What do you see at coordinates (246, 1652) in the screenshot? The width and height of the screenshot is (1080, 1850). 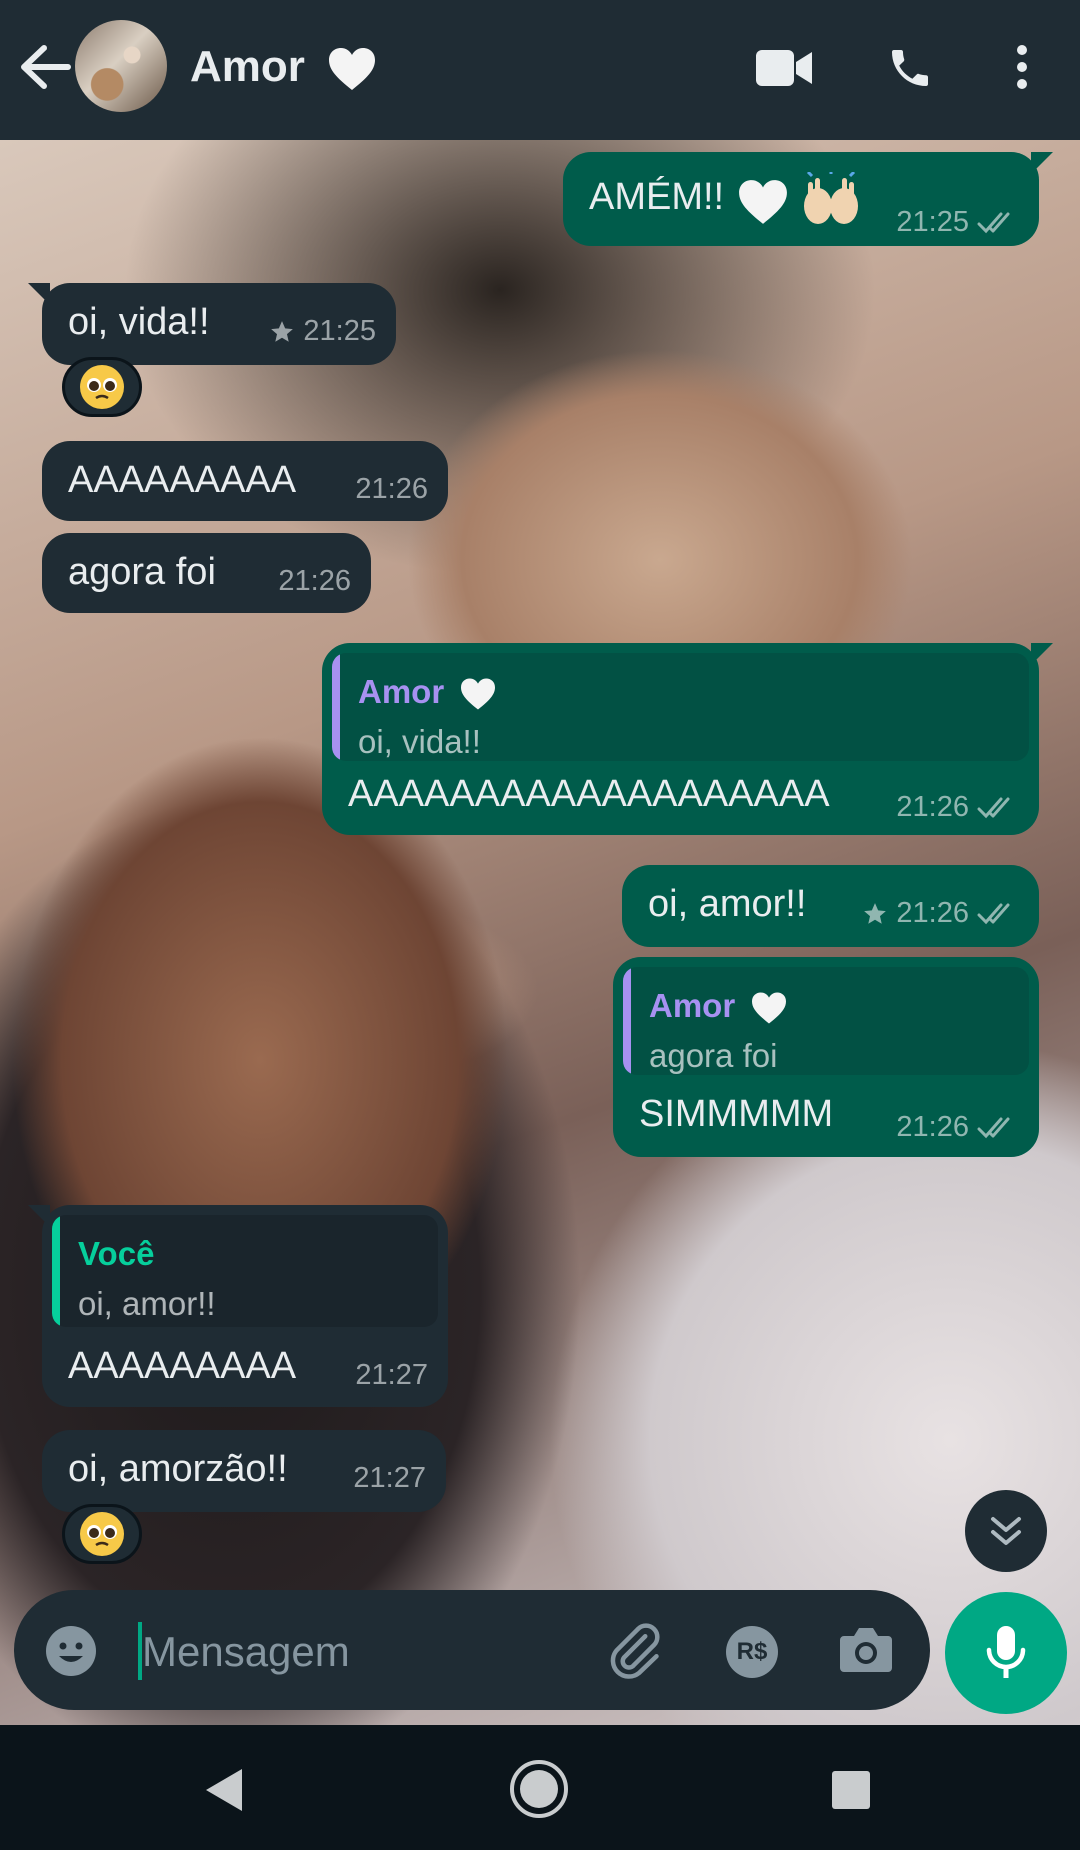 I see `message-input: Mensagem` at bounding box center [246, 1652].